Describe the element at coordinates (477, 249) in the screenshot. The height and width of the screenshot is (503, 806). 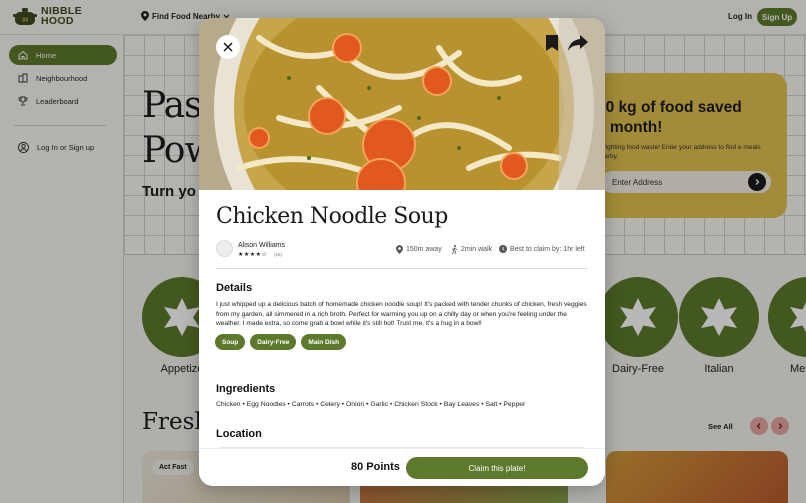
I see `walk-text: 2min walk` at that location.